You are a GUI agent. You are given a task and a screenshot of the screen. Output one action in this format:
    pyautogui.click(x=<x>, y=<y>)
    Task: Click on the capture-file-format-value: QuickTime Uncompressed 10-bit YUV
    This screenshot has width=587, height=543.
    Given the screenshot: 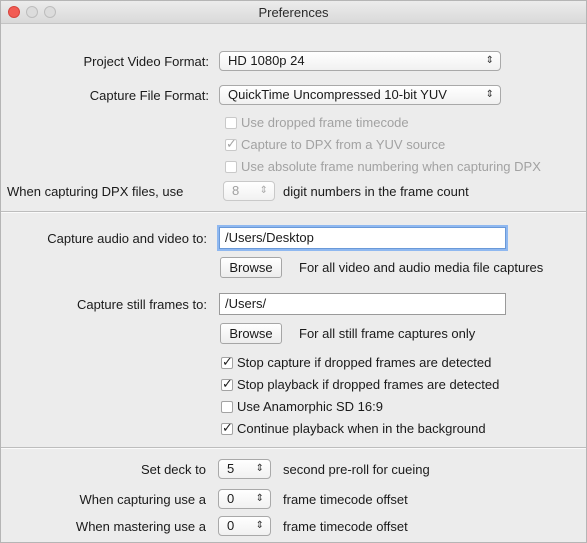 What is the action you would take?
    pyautogui.click(x=337, y=94)
    